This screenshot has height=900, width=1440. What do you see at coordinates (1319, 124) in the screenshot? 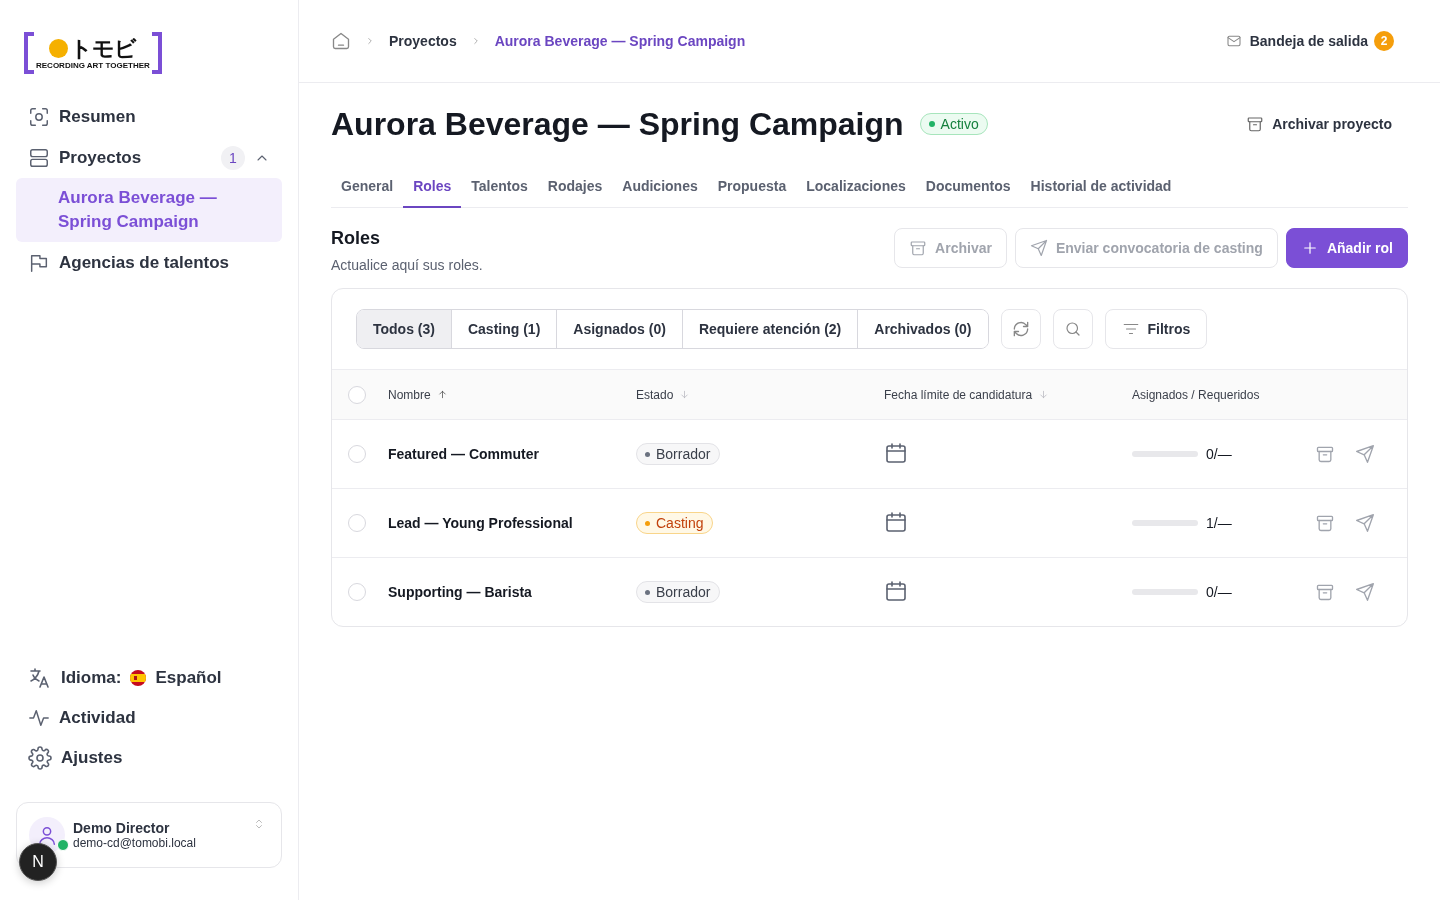
I see `archive-project-button: Archivar proyecto` at bounding box center [1319, 124].